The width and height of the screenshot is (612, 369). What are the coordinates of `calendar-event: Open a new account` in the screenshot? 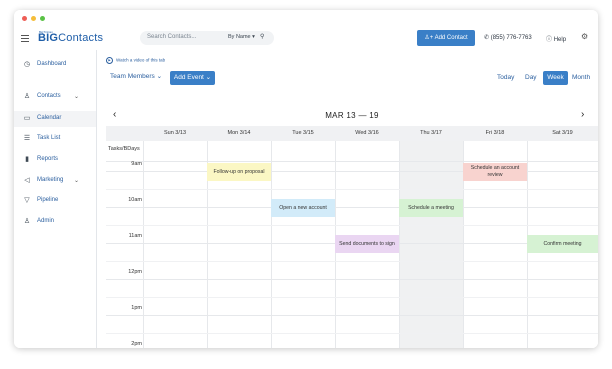 It's located at (303, 208).